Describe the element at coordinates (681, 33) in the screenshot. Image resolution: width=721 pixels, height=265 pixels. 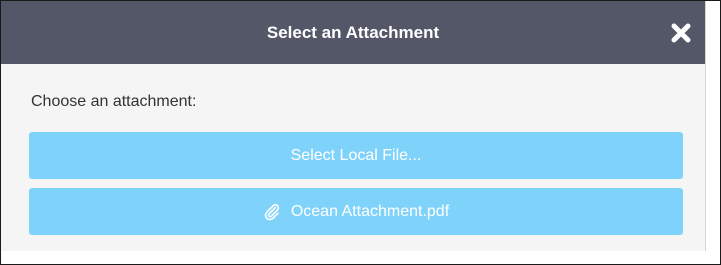
I see `close-icon` at that location.